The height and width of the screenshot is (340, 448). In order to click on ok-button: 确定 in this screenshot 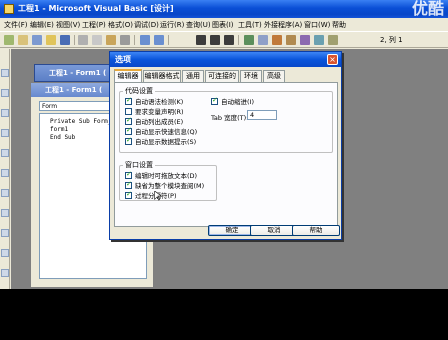, I will do `click(232, 230)`.